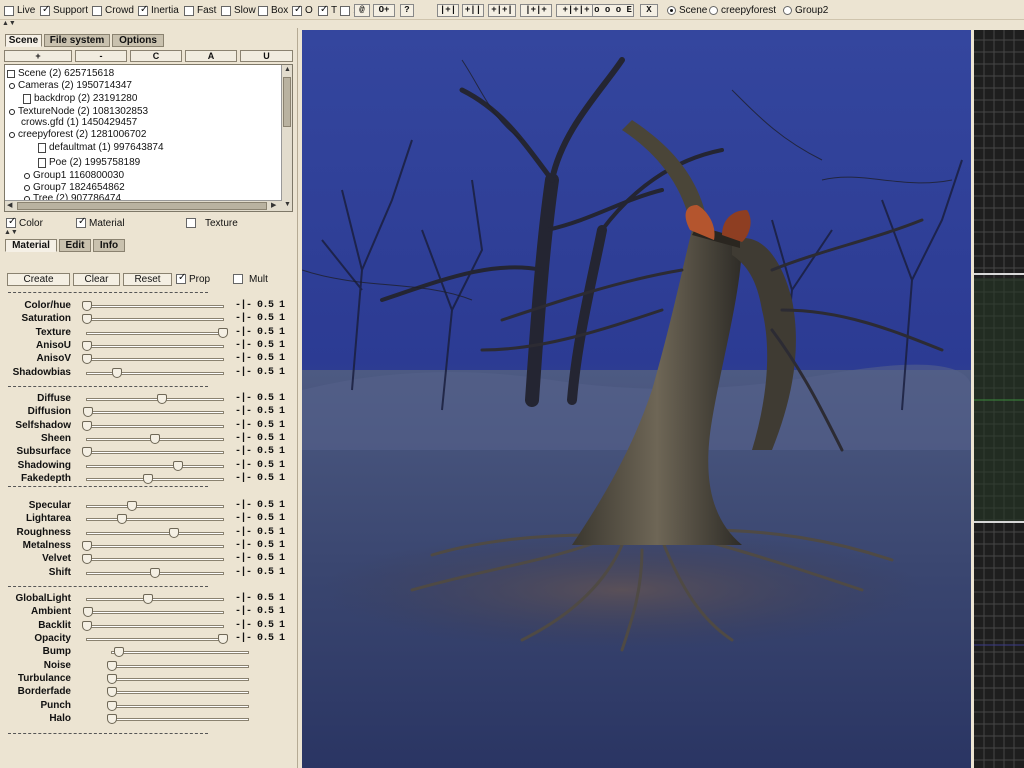  What do you see at coordinates (238, 279) in the screenshot?
I see `mult-checkbox` at bounding box center [238, 279].